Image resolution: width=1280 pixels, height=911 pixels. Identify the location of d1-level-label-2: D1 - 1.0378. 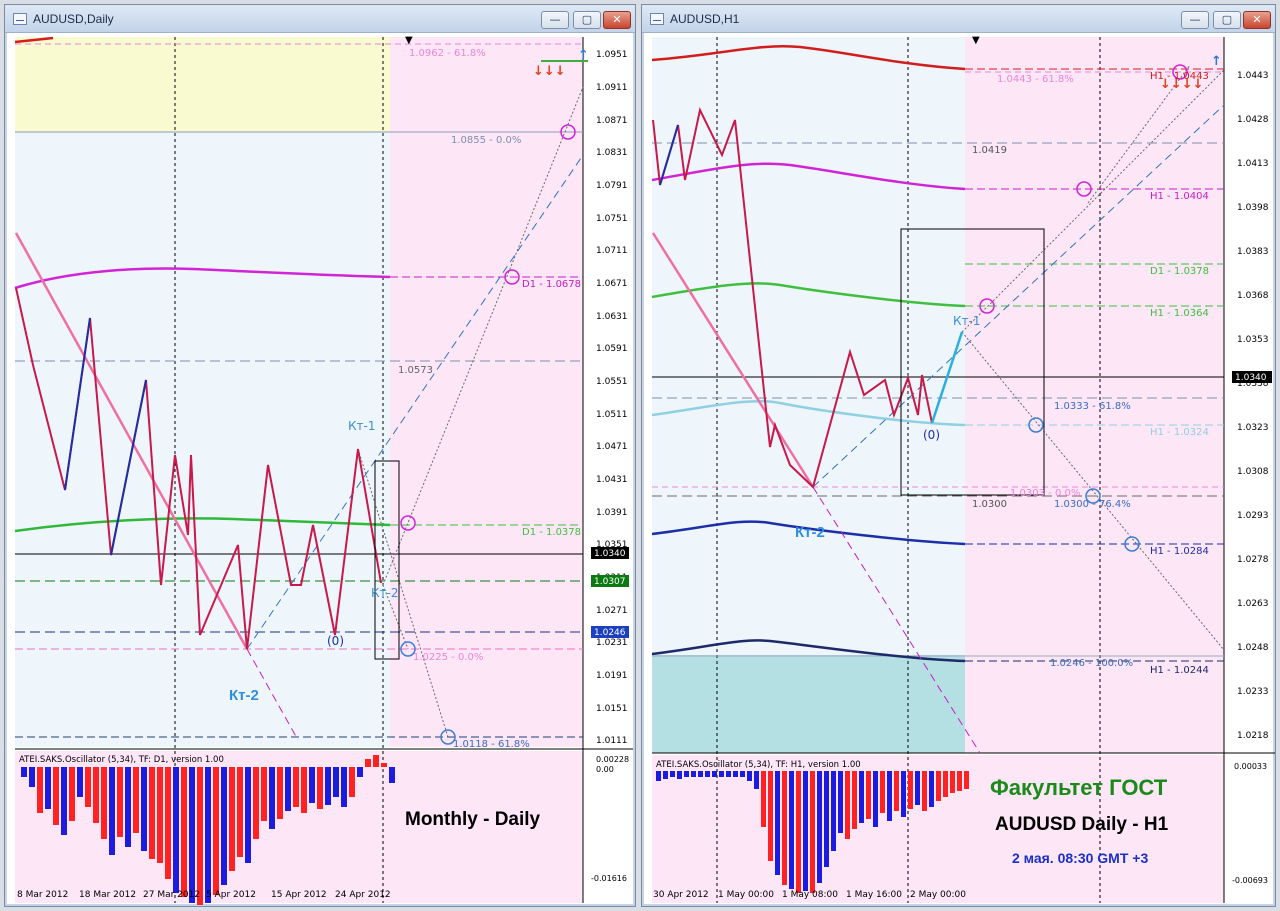
(551, 532).